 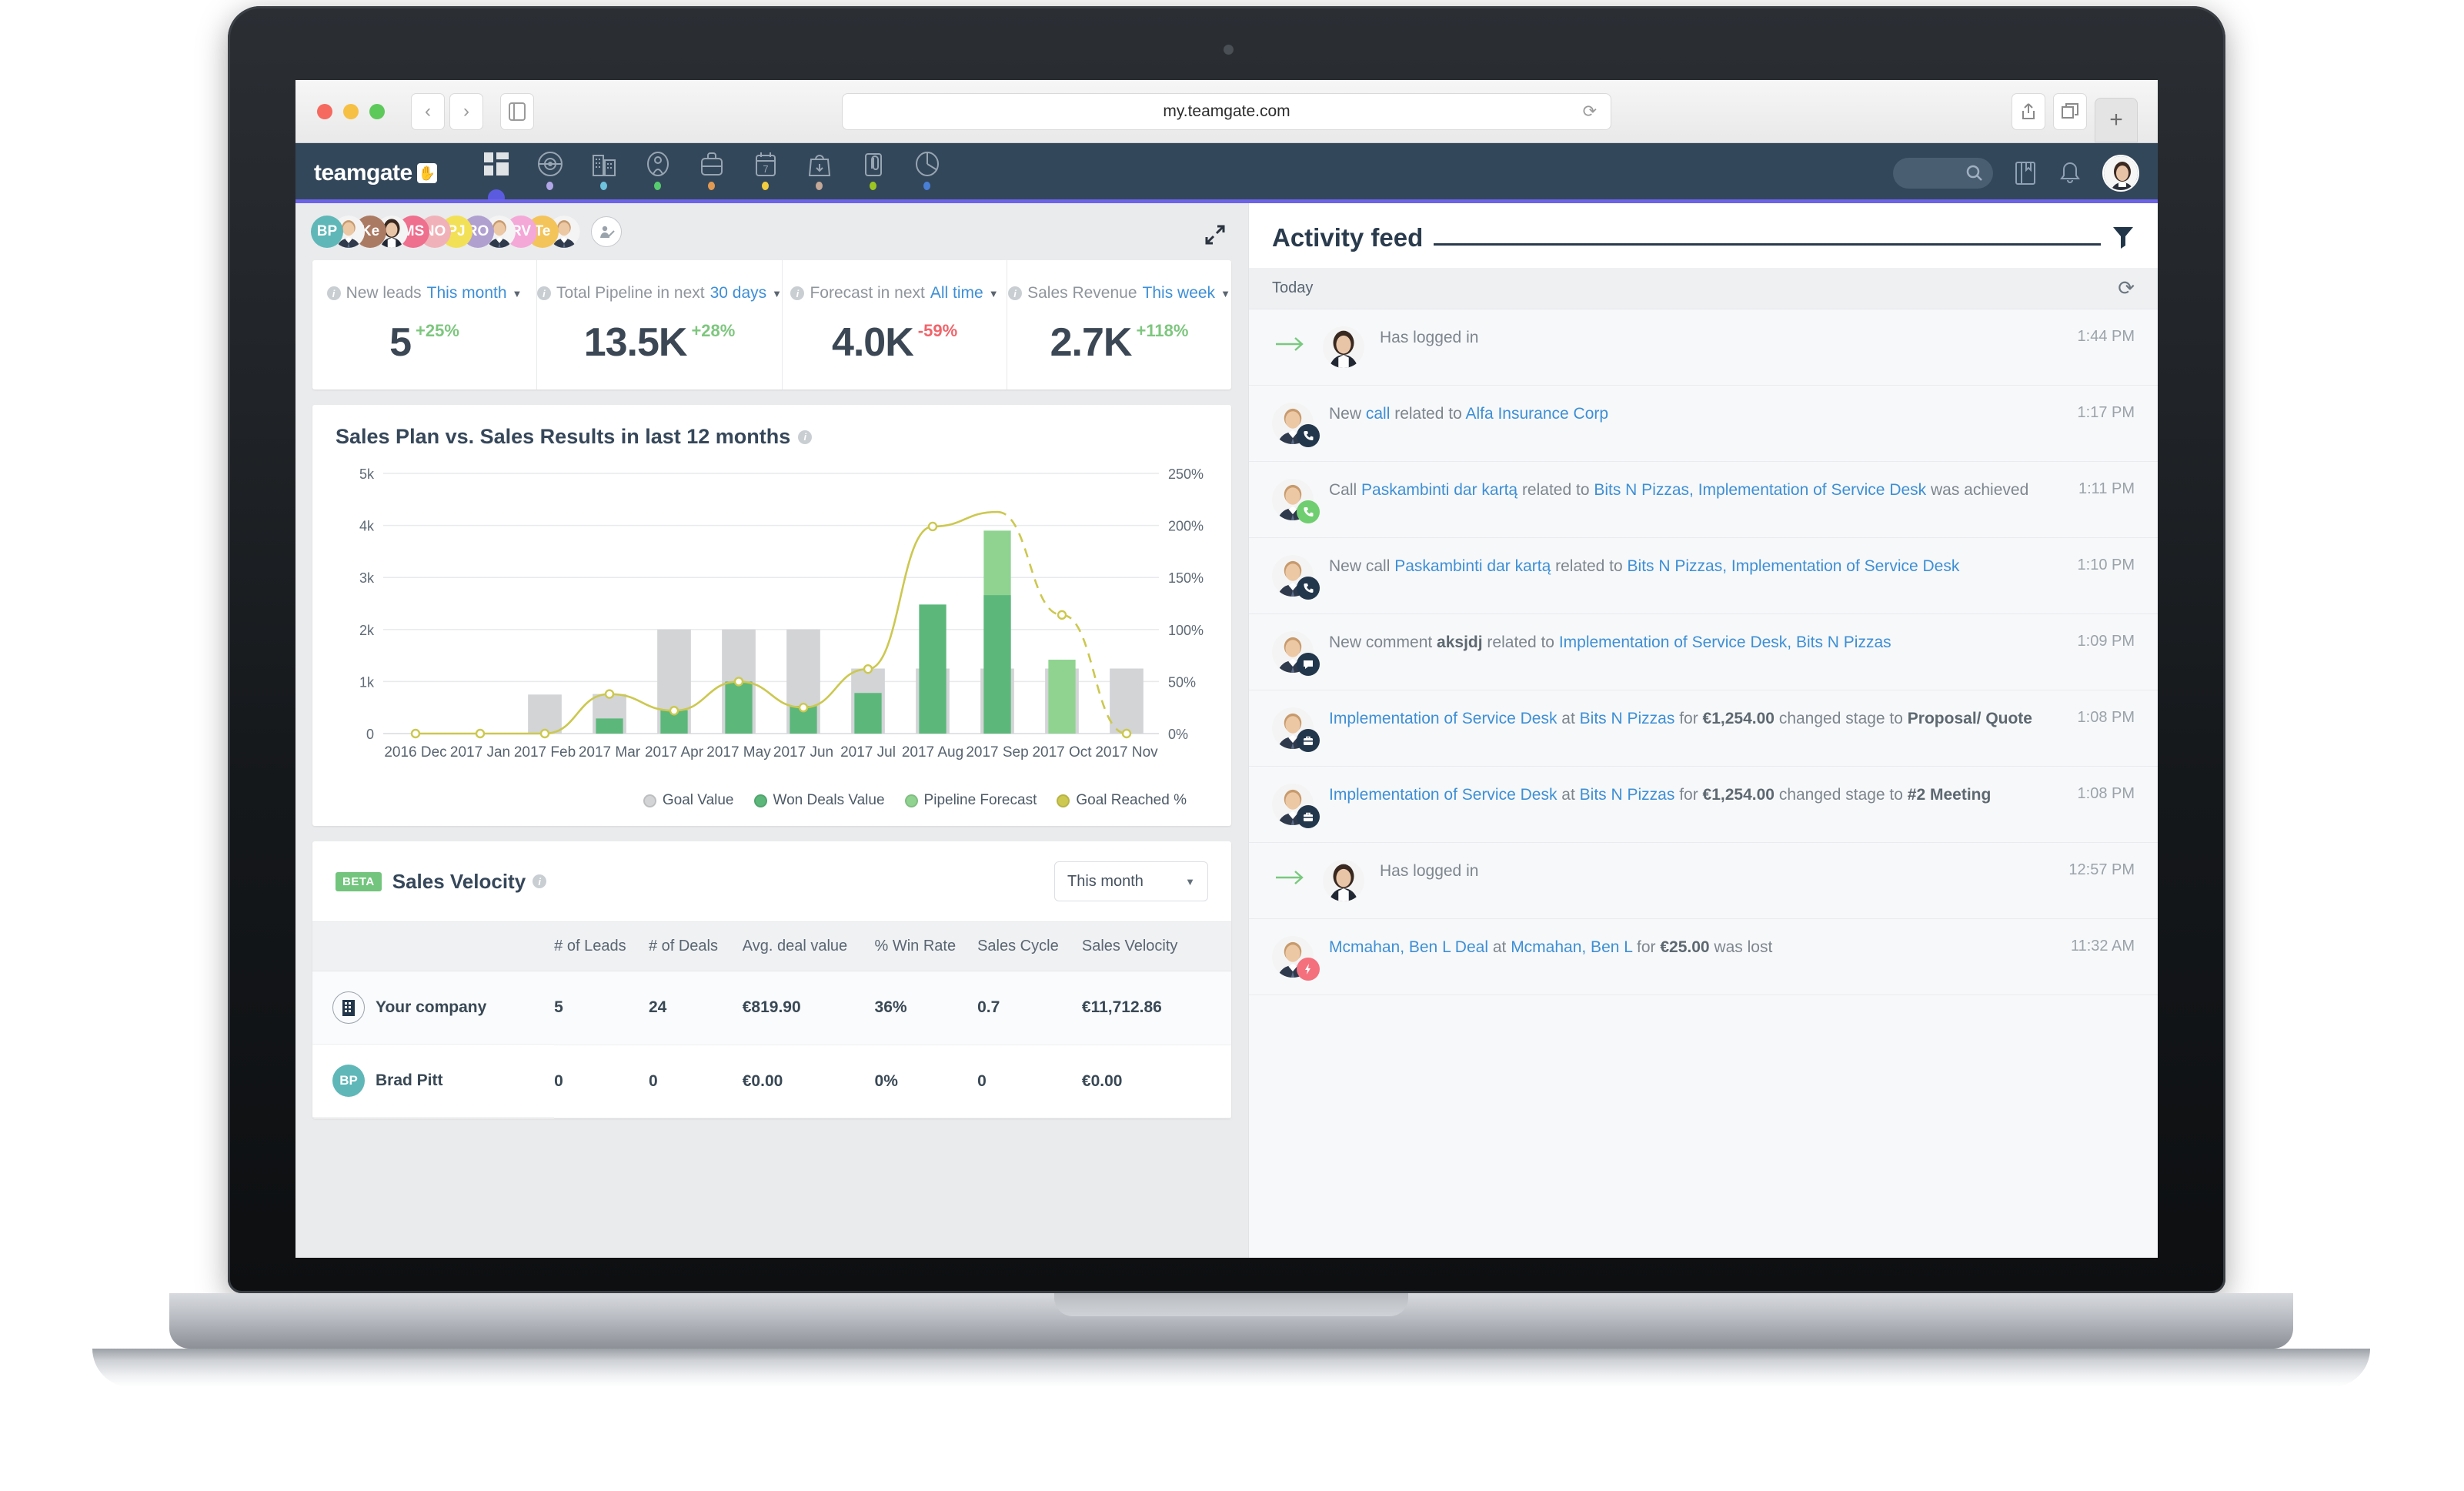 I want to click on reload-icon: ⟳, so click(x=1590, y=112).